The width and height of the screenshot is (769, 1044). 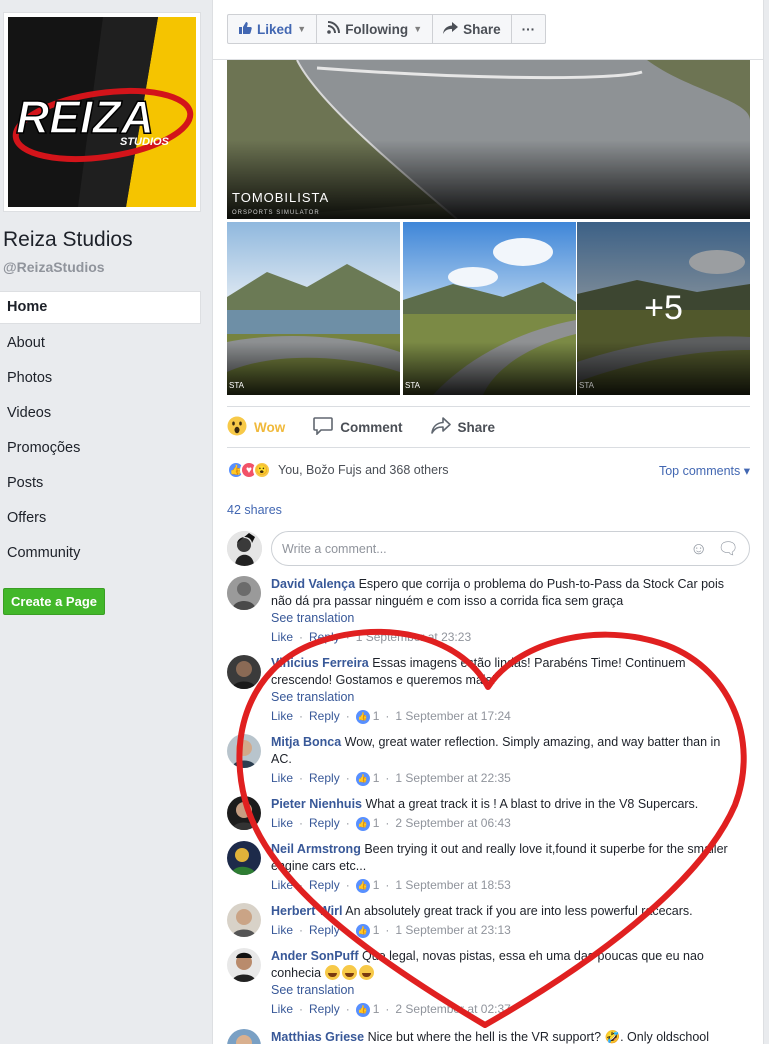 What do you see at coordinates (306, 911) in the screenshot?
I see `comment-author: Herbert Wirl` at bounding box center [306, 911].